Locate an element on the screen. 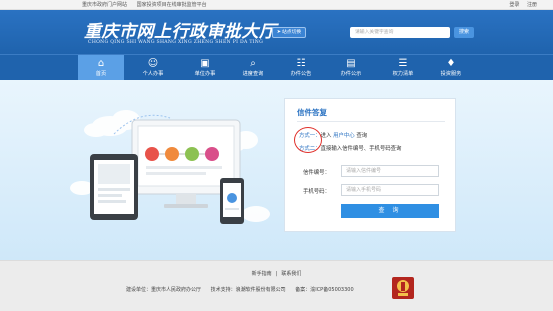  nav-item-home: ⌂ 首页 is located at coordinates (101, 68).